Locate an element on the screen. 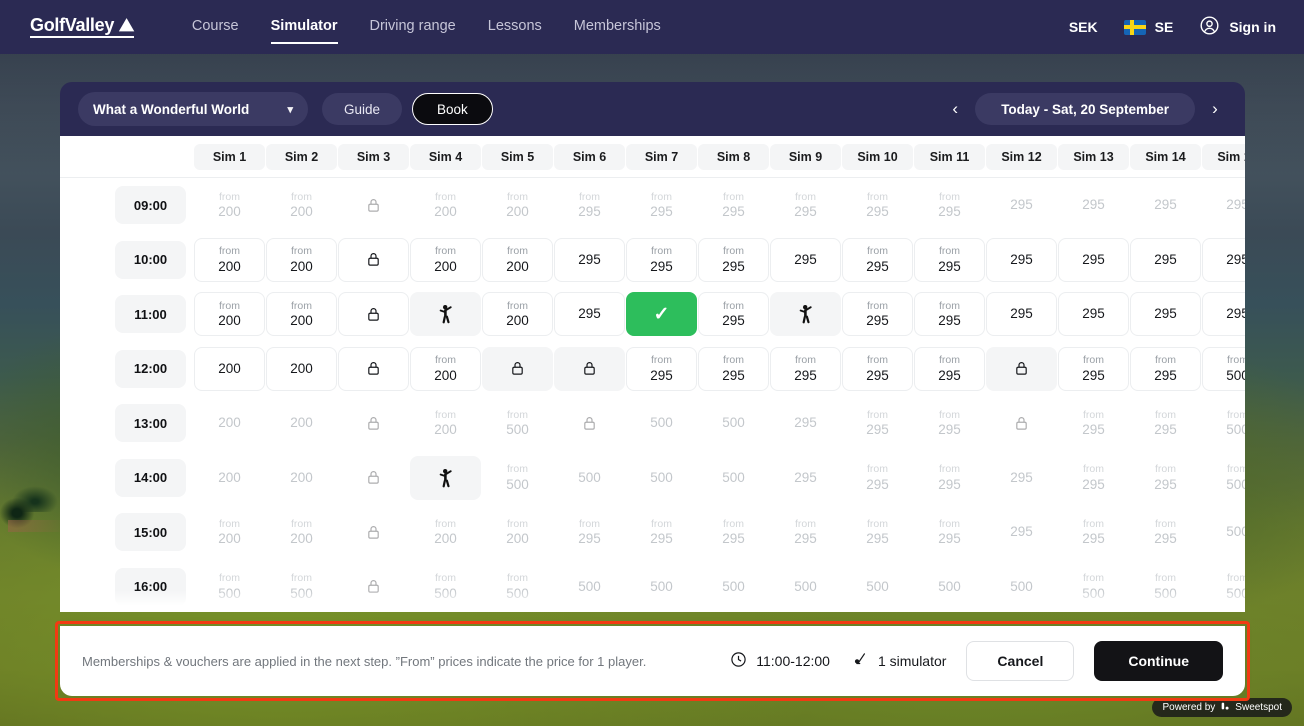 The width and height of the screenshot is (1304, 726). nav-link-simulator: Simulator is located at coordinates (304, 31).